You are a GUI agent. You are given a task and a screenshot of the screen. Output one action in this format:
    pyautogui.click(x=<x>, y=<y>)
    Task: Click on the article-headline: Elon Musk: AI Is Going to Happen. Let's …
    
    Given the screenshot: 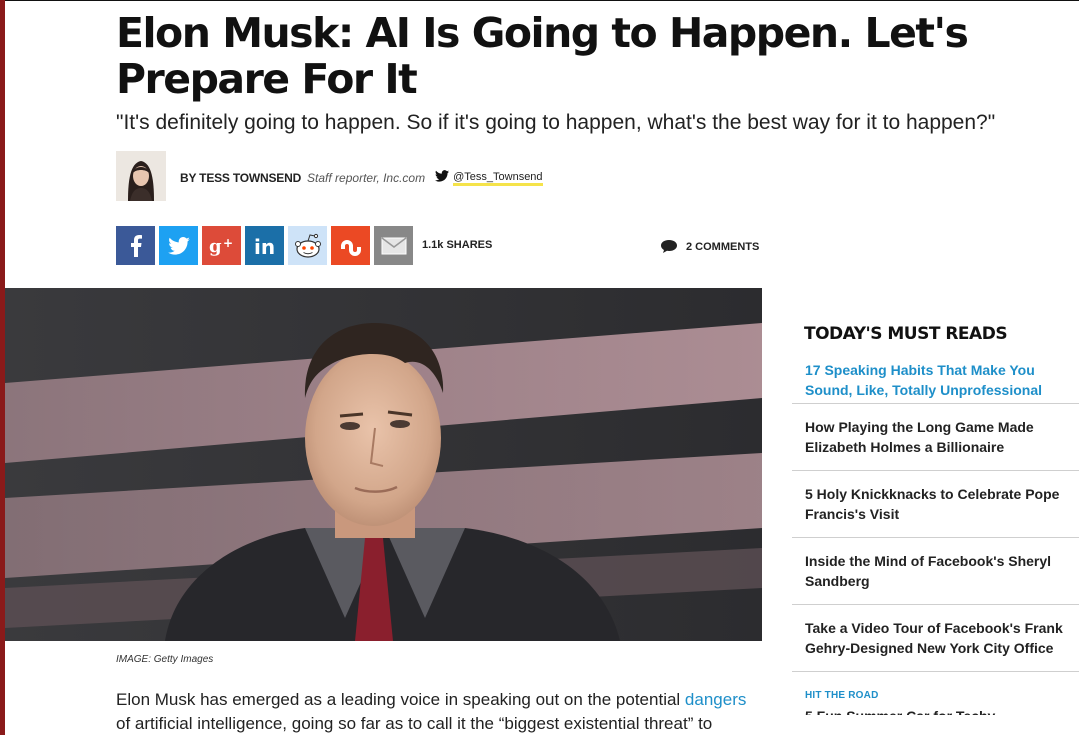 What is the action you would take?
    pyautogui.click(x=542, y=56)
    